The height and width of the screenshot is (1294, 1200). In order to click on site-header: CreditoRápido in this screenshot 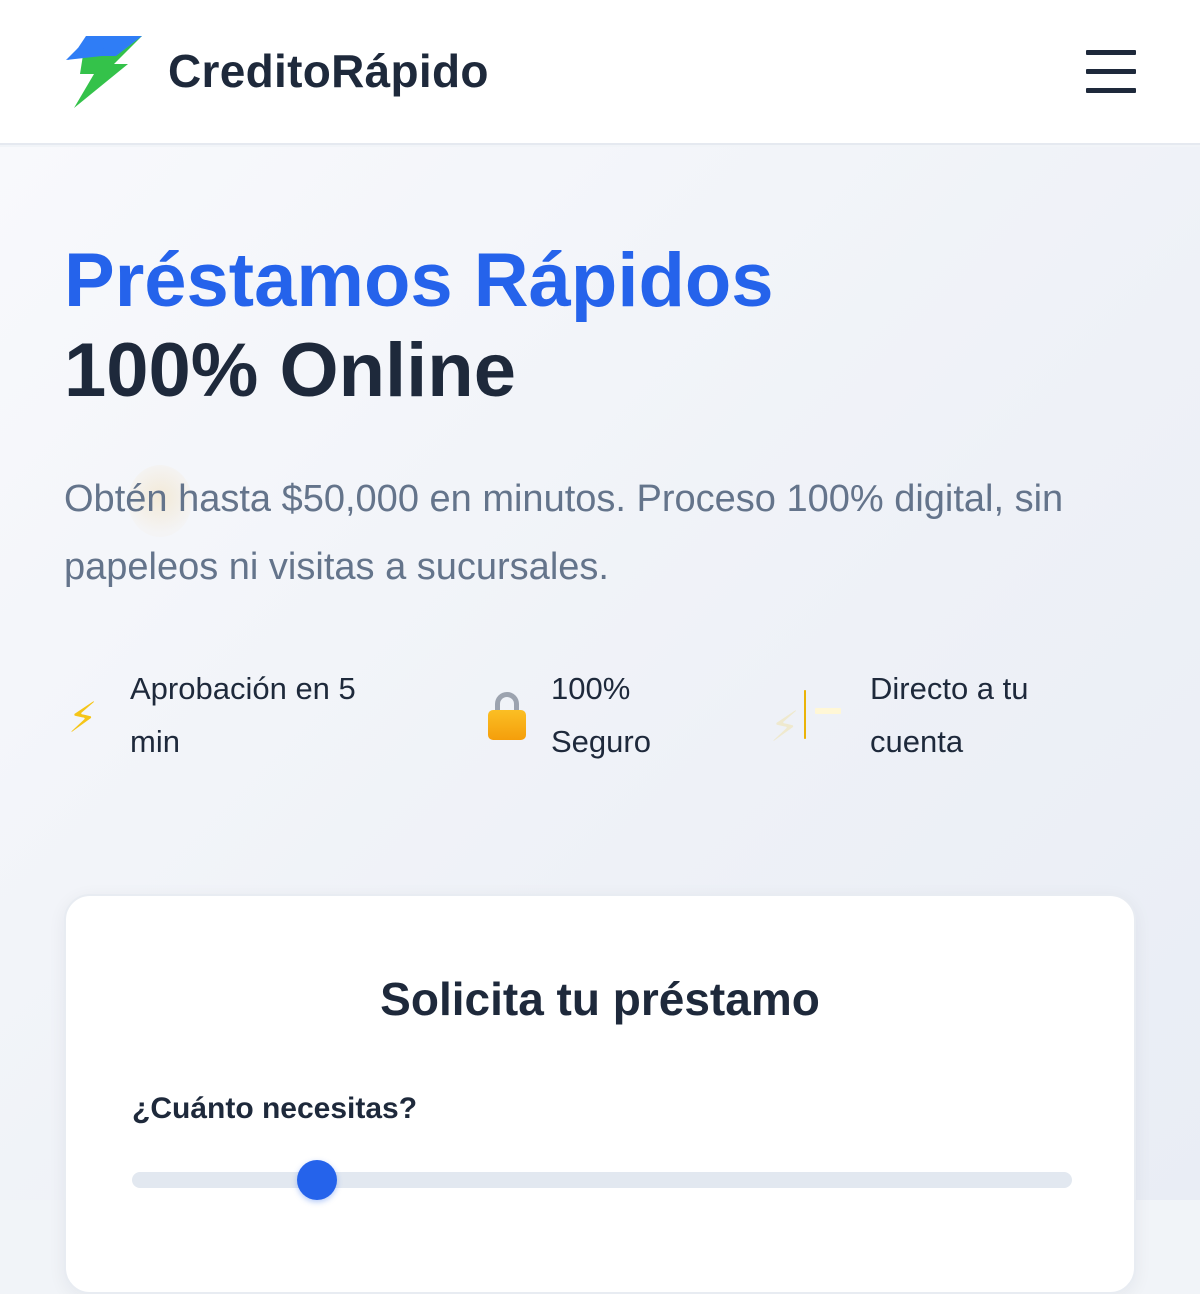, I will do `click(600, 72)`.